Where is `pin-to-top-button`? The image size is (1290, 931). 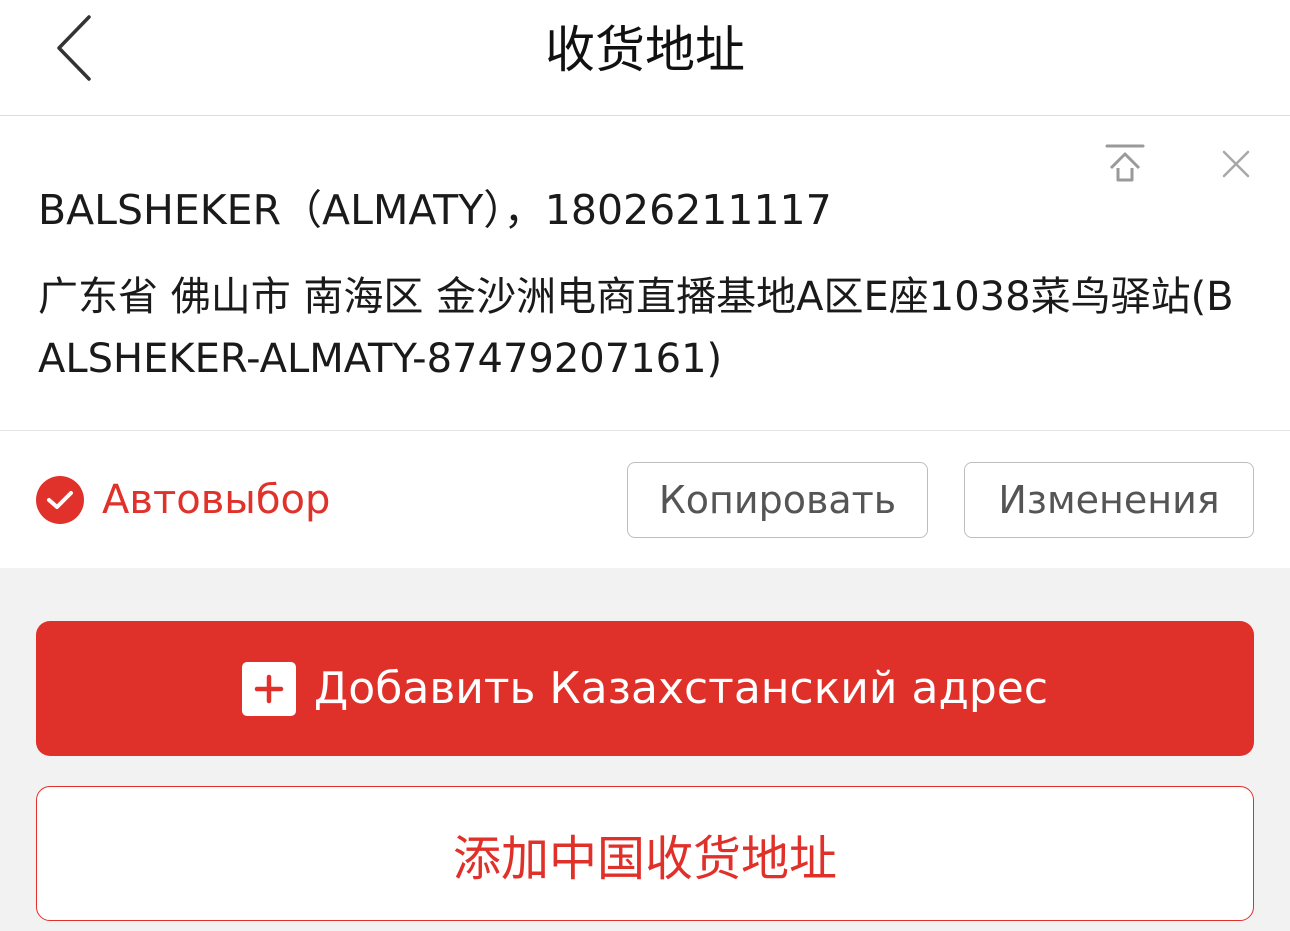 pin-to-top-button is located at coordinates (1125, 165).